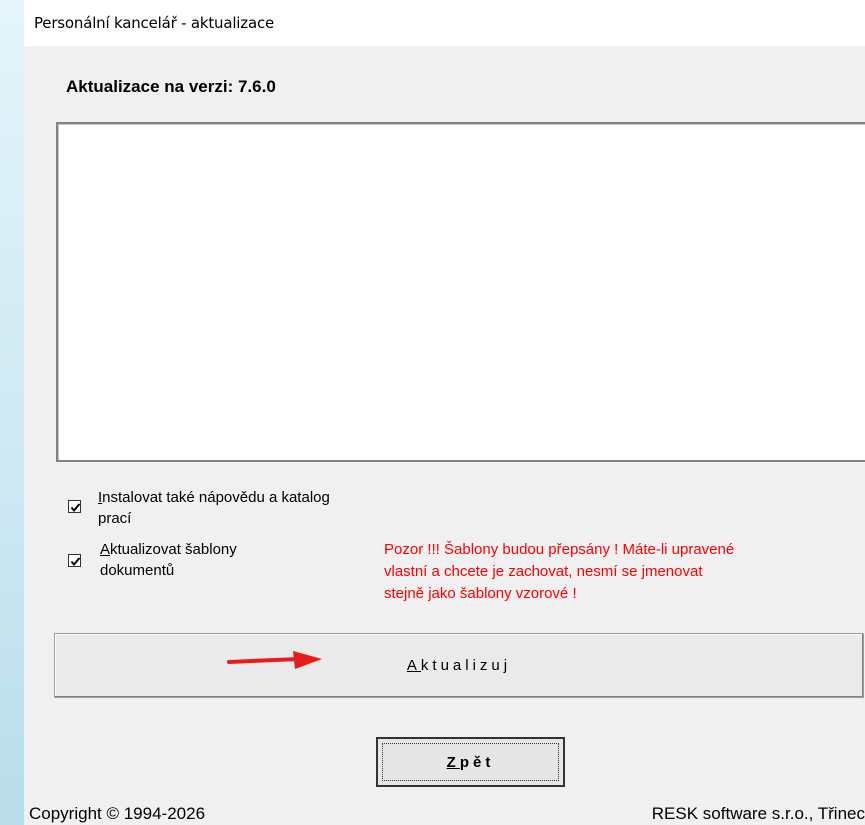 The width and height of the screenshot is (865, 825). Describe the element at coordinates (453, 762) in the screenshot. I see `back-button-accel: Z` at that location.